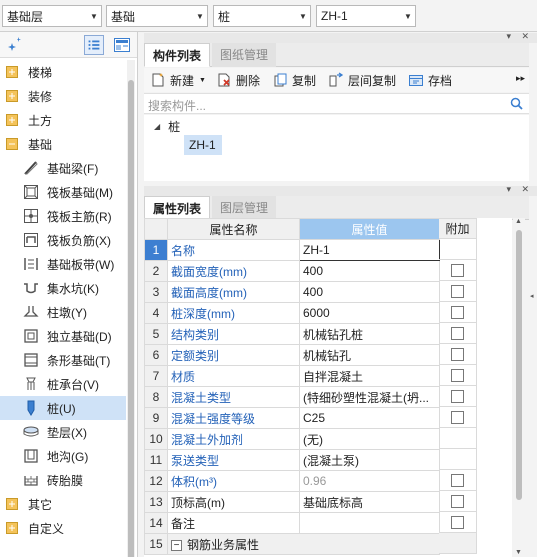 The height and width of the screenshot is (557, 537). Describe the element at coordinates (369, 481) in the screenshot. I see `property-value: 0.96` at that location.